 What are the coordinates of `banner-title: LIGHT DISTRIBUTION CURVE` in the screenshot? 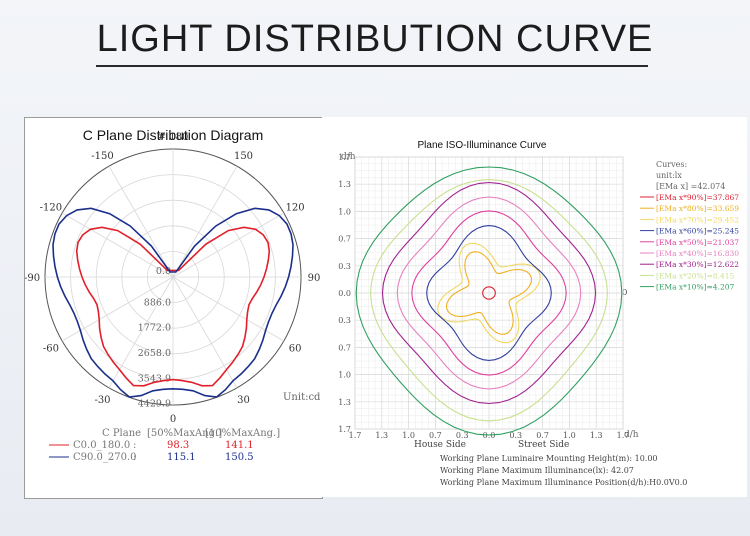 It's located at (375, 39).